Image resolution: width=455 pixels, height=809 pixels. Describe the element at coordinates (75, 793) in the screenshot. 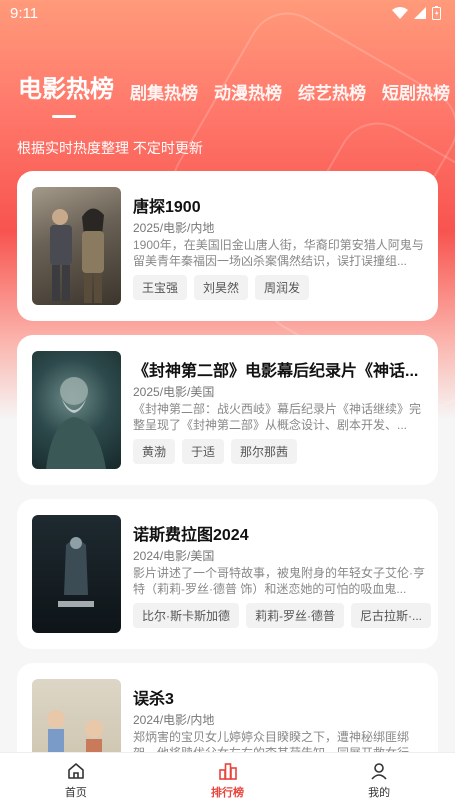

I see `nav-home-label: 首页` at that location.